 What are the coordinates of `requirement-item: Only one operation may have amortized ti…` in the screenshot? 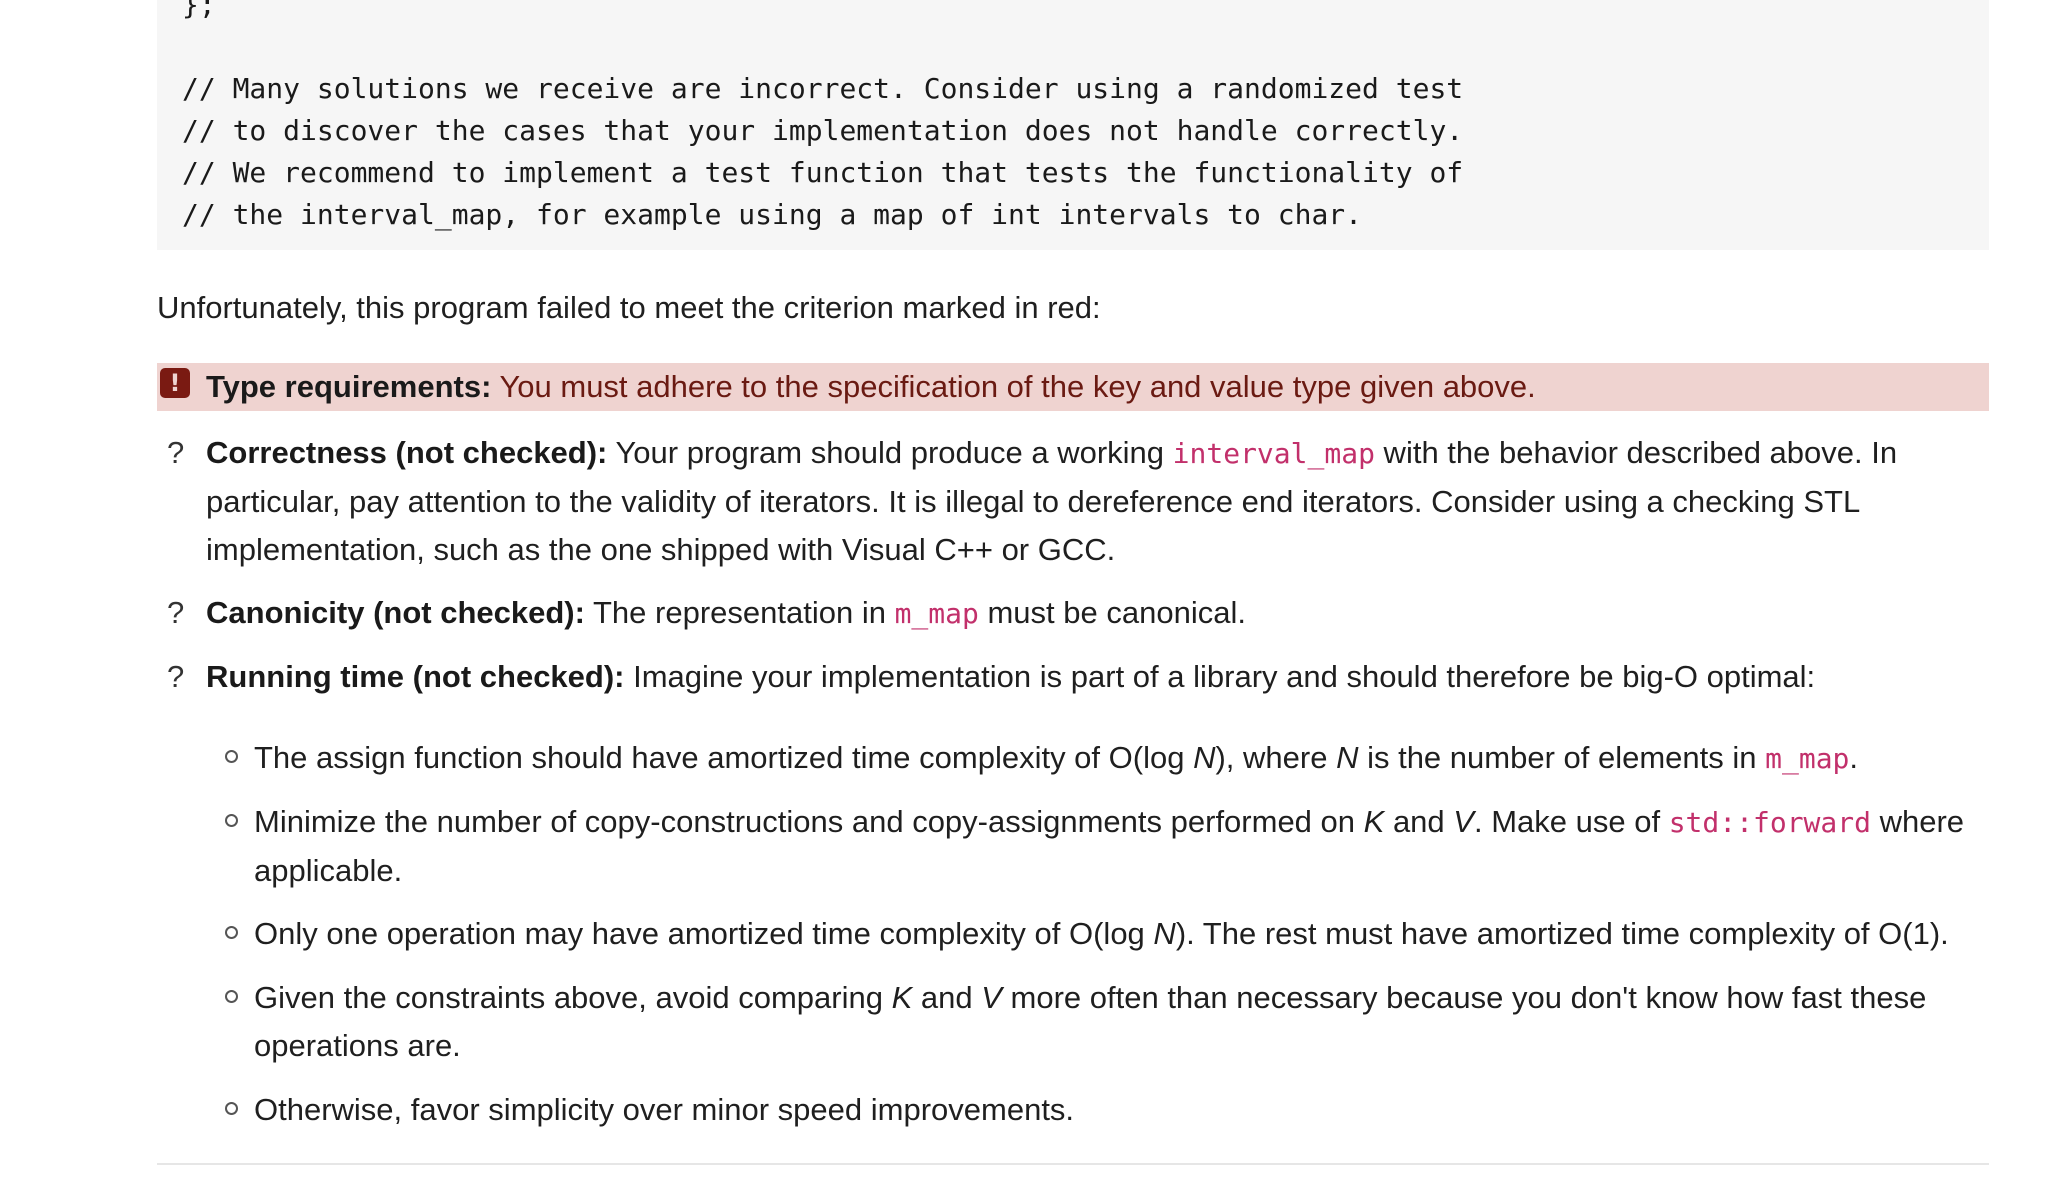 It's located at (1095, 934).